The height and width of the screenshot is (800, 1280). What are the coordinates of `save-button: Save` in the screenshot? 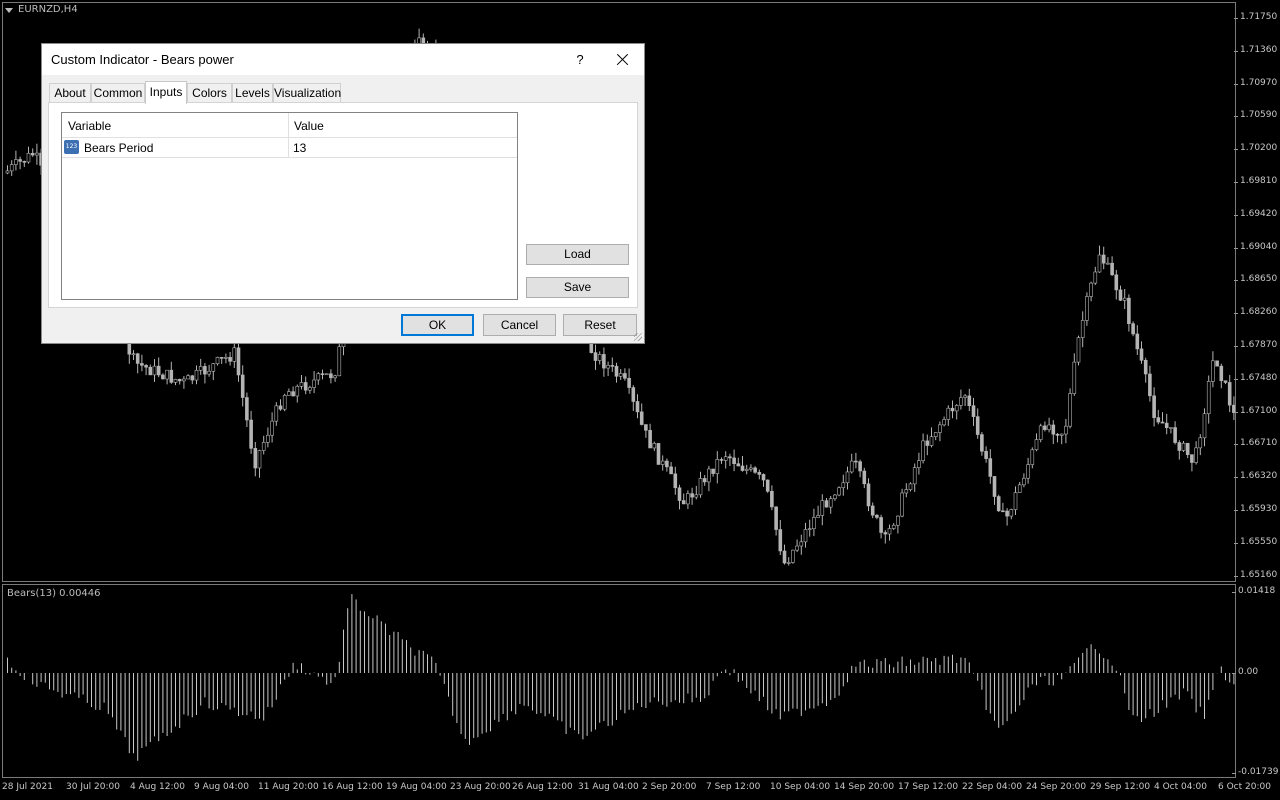 It's located at (577, 287).